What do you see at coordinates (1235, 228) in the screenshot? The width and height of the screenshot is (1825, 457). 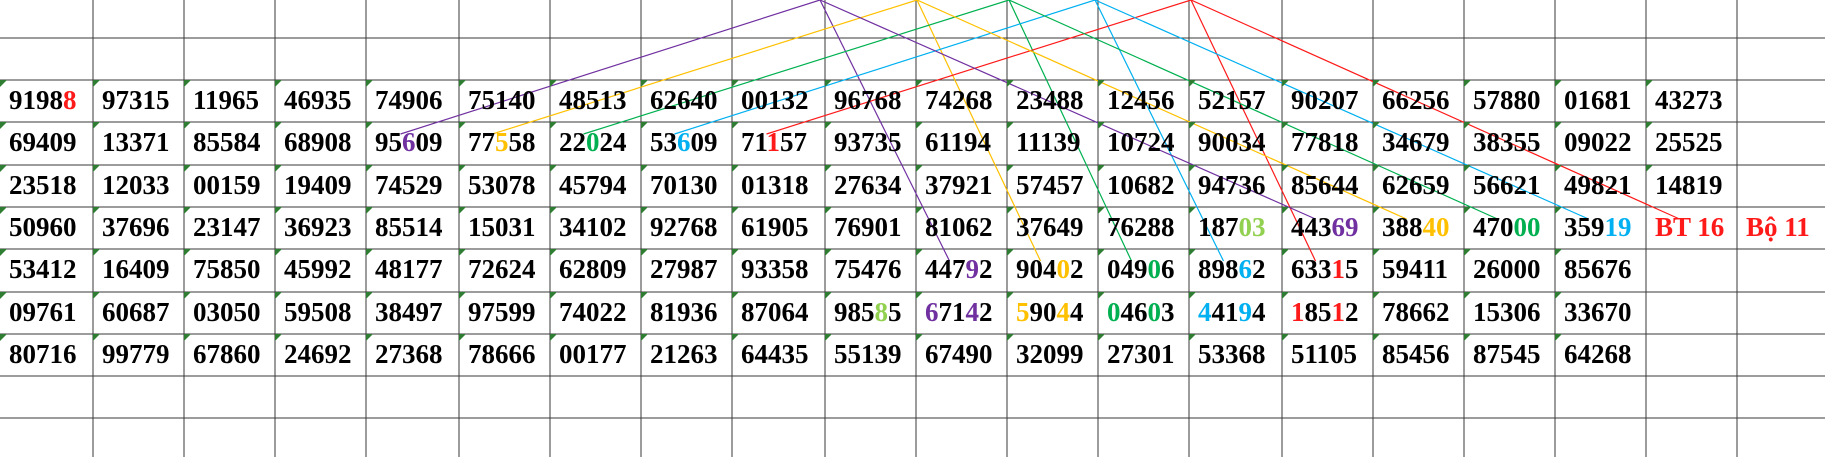 I see `number-cell: 18703` at bounding box center [1235, 228].